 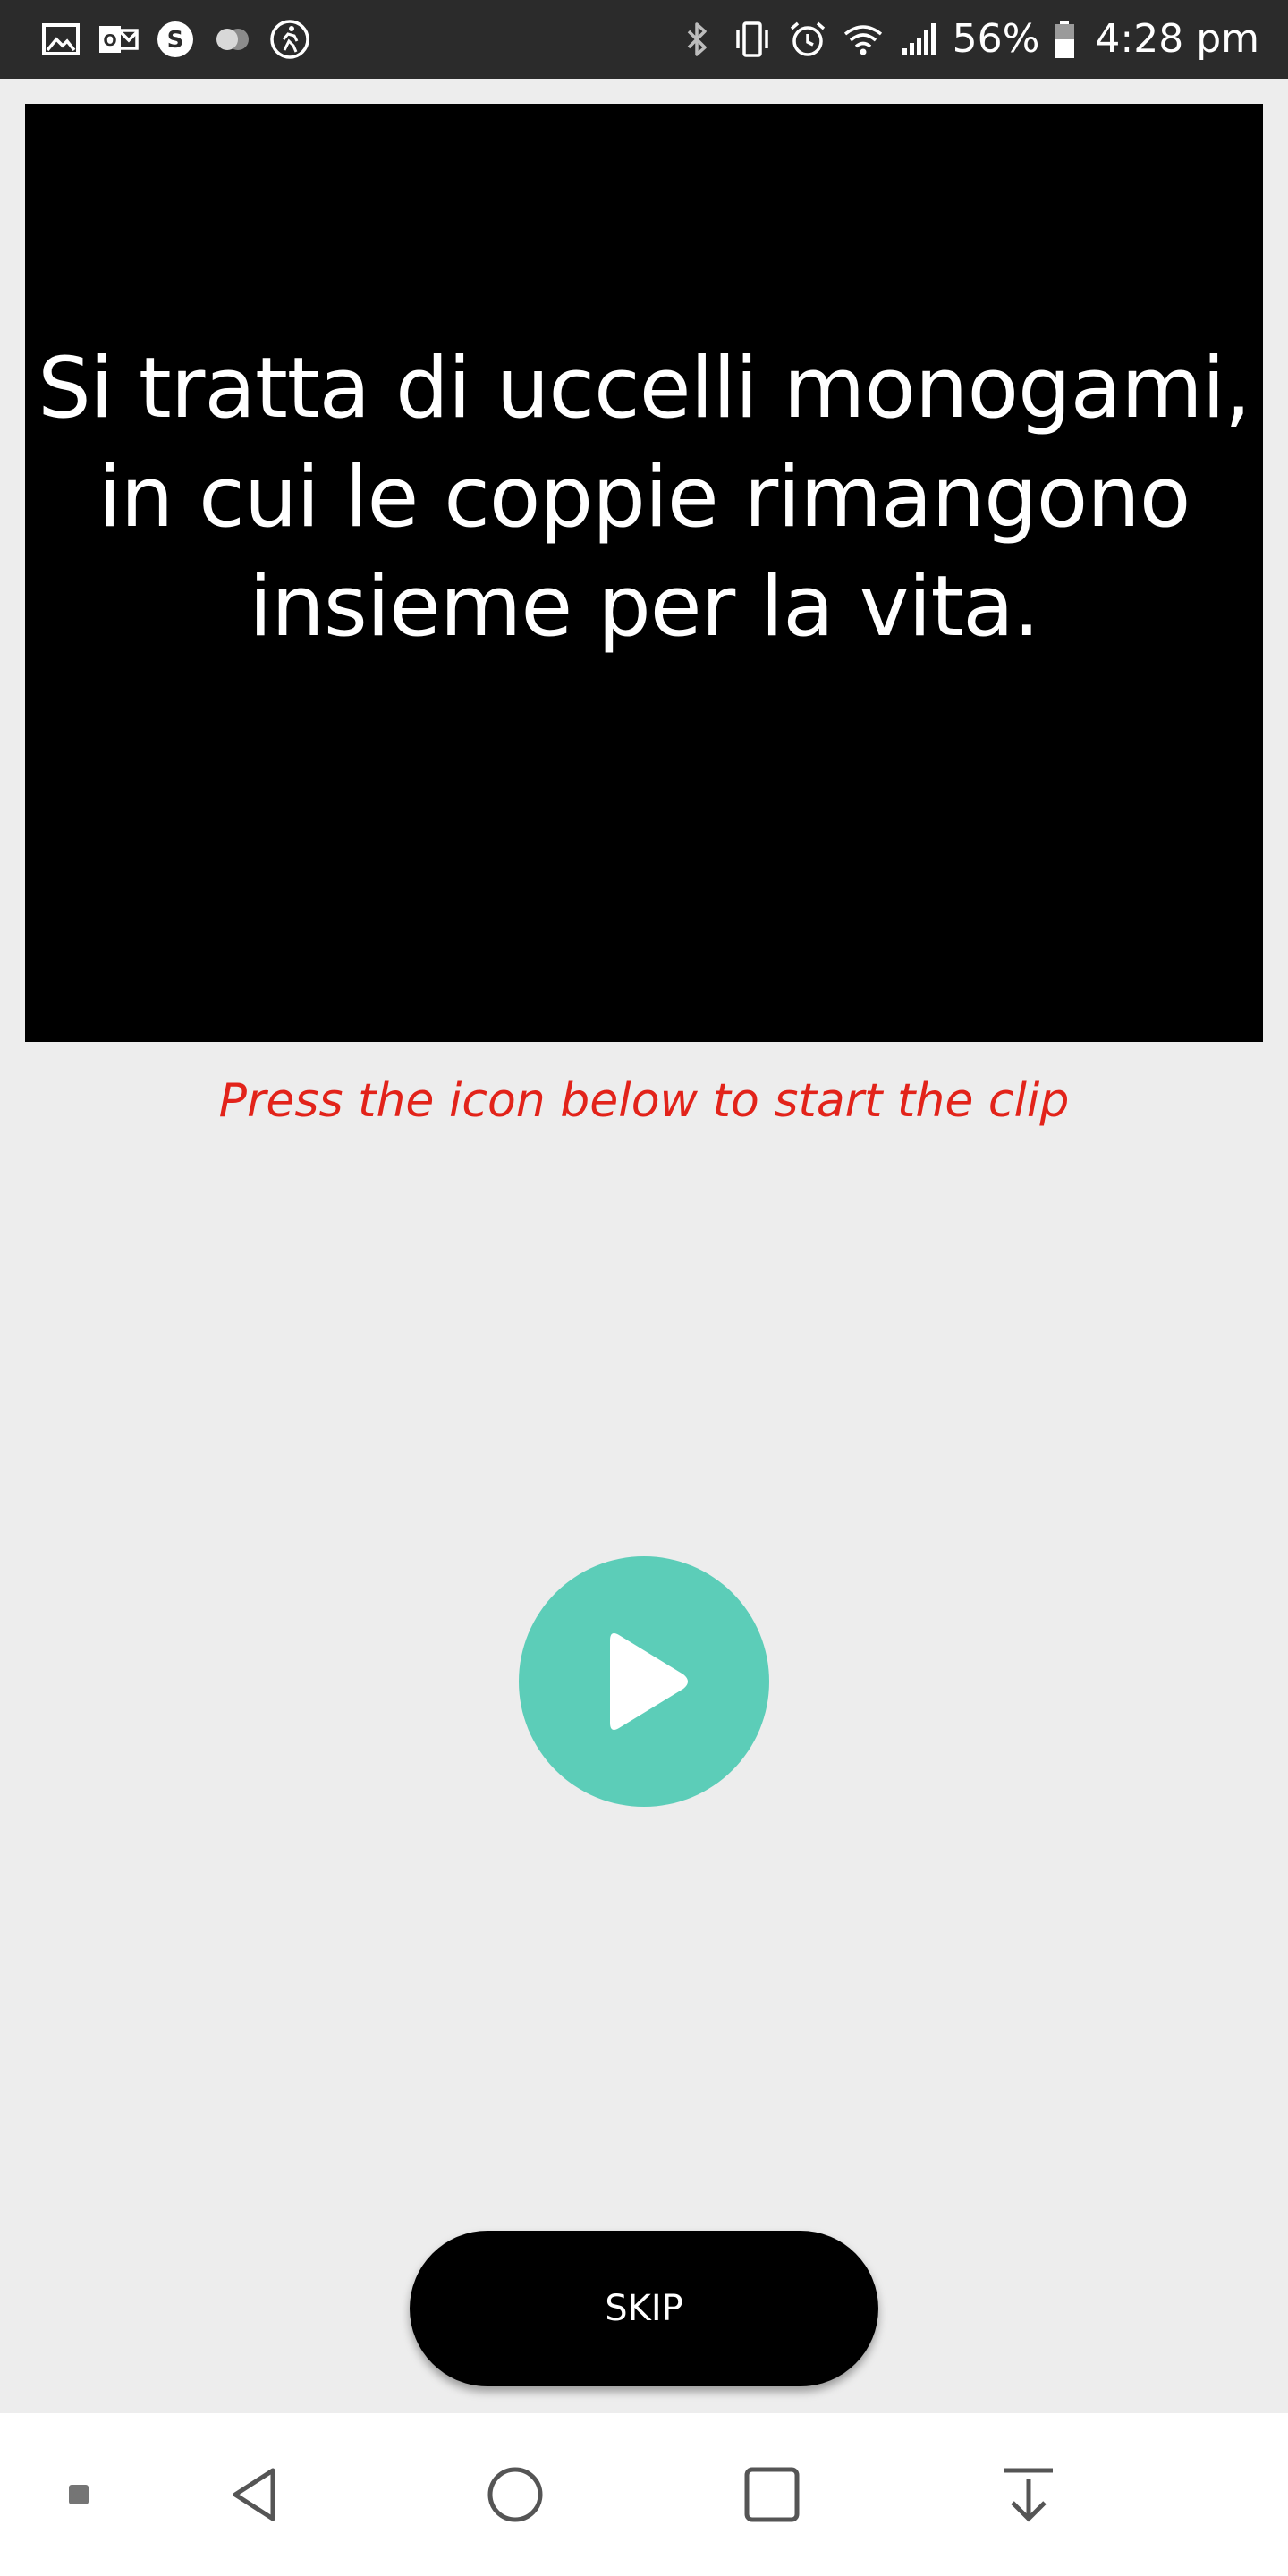 I want to click on nav-recents-button, so click(x=772, y=2494).